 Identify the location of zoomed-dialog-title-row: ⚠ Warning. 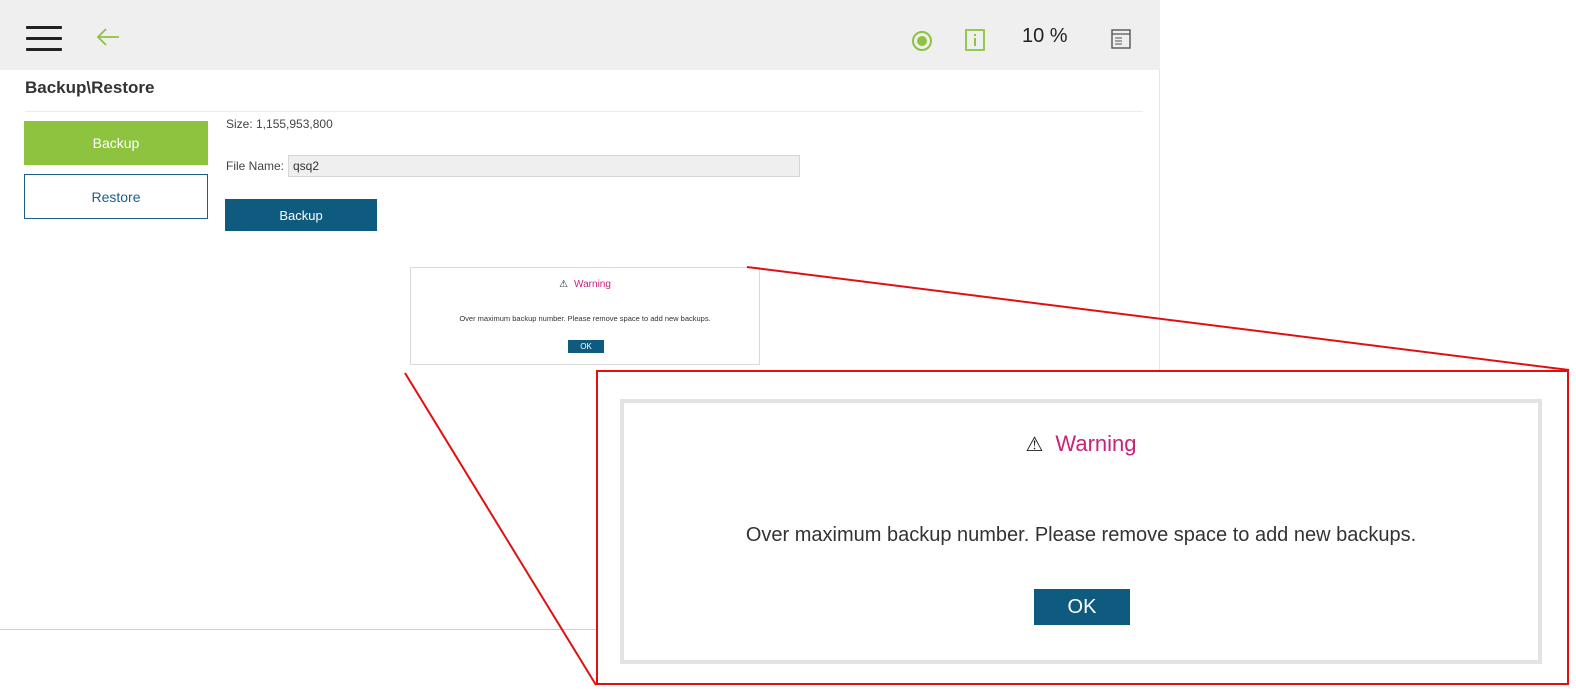
(1081, 444).